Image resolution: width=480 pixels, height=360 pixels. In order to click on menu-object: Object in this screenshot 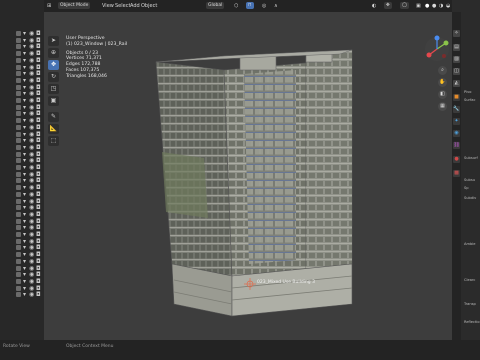, I will do `click(149, 6)`.